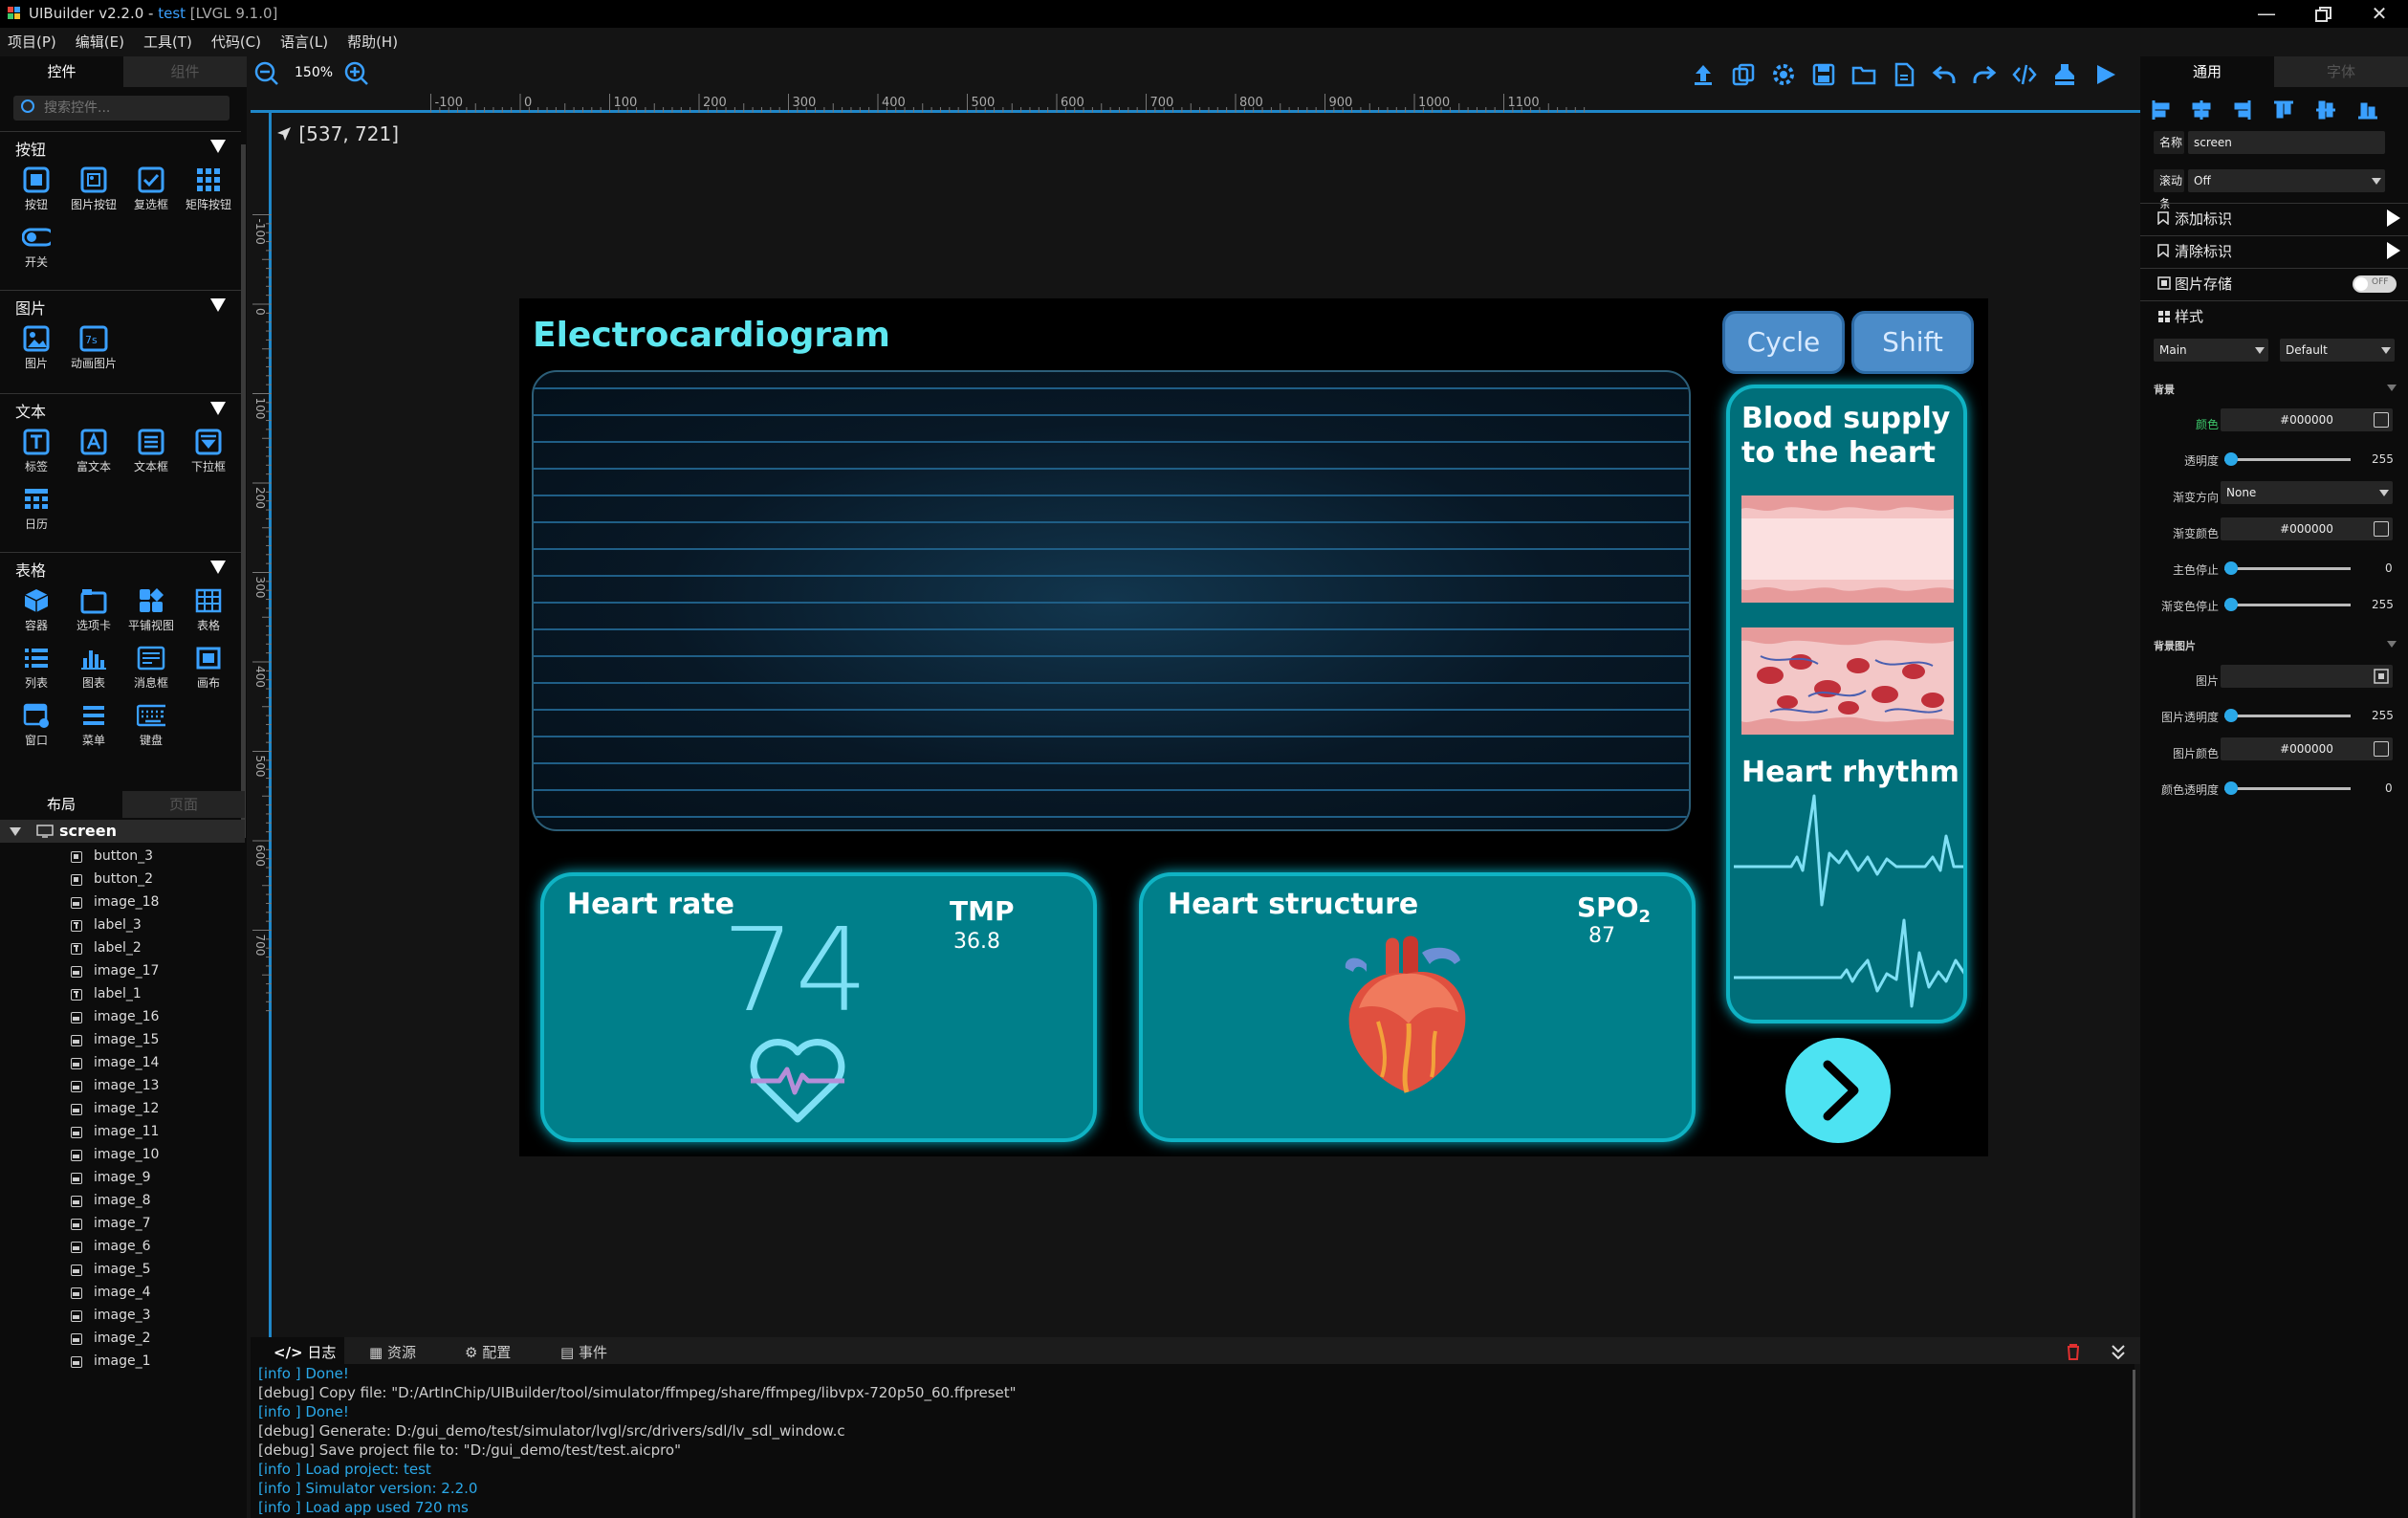 Image resolution: width=2408 pixels, height=1518 pixels. I want to click on tree-node: image_18, so click(157, 902).